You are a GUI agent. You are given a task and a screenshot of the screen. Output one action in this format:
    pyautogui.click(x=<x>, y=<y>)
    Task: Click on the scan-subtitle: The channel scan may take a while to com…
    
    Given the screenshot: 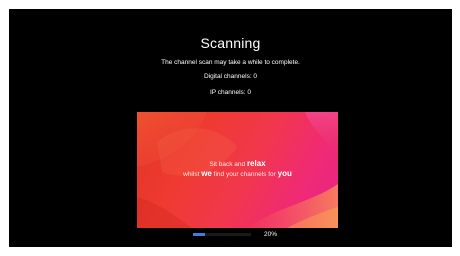 What is the action you would take?
    pyautogui.click(x=230, y=62)
    